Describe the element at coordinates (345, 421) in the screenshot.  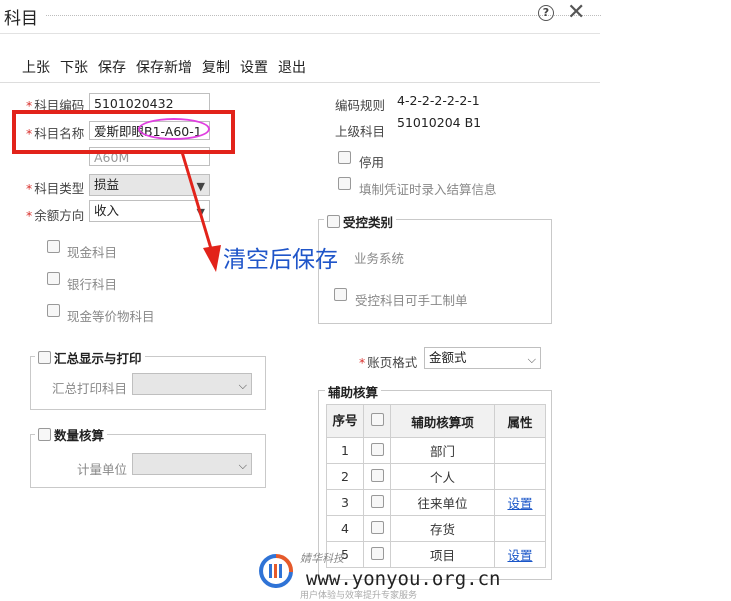
I see `aux-header-no: 序号` at that location.